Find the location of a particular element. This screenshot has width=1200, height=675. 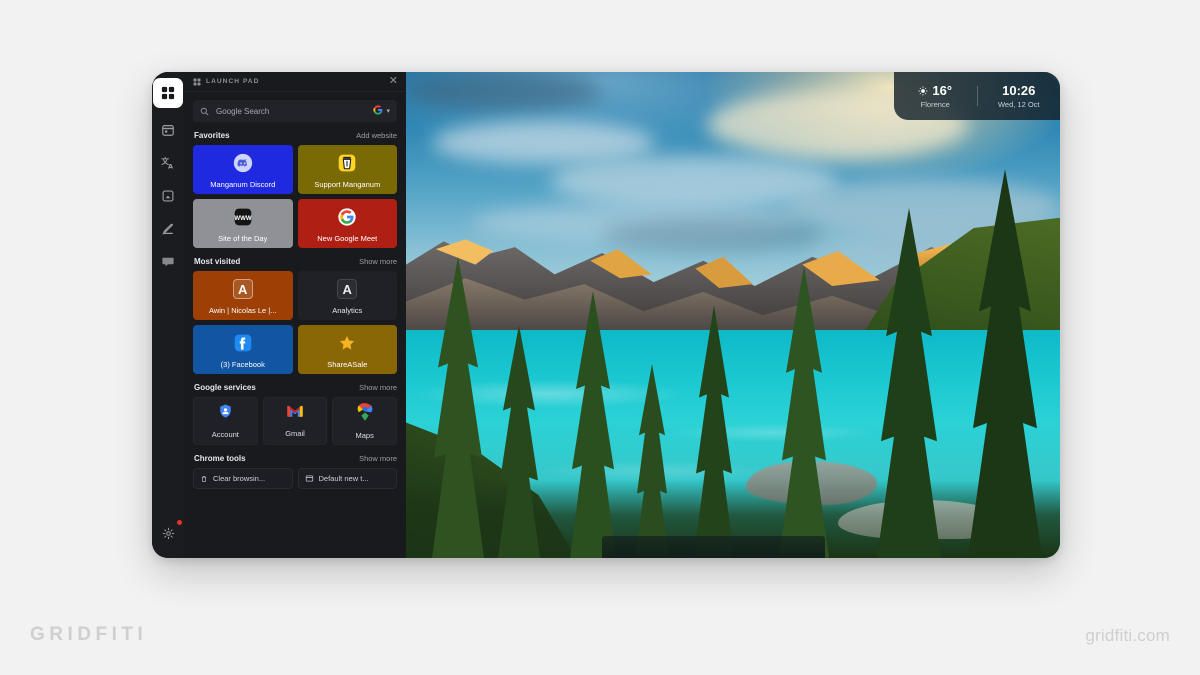

rail-item-calendar is located at coordinates (168, 130).